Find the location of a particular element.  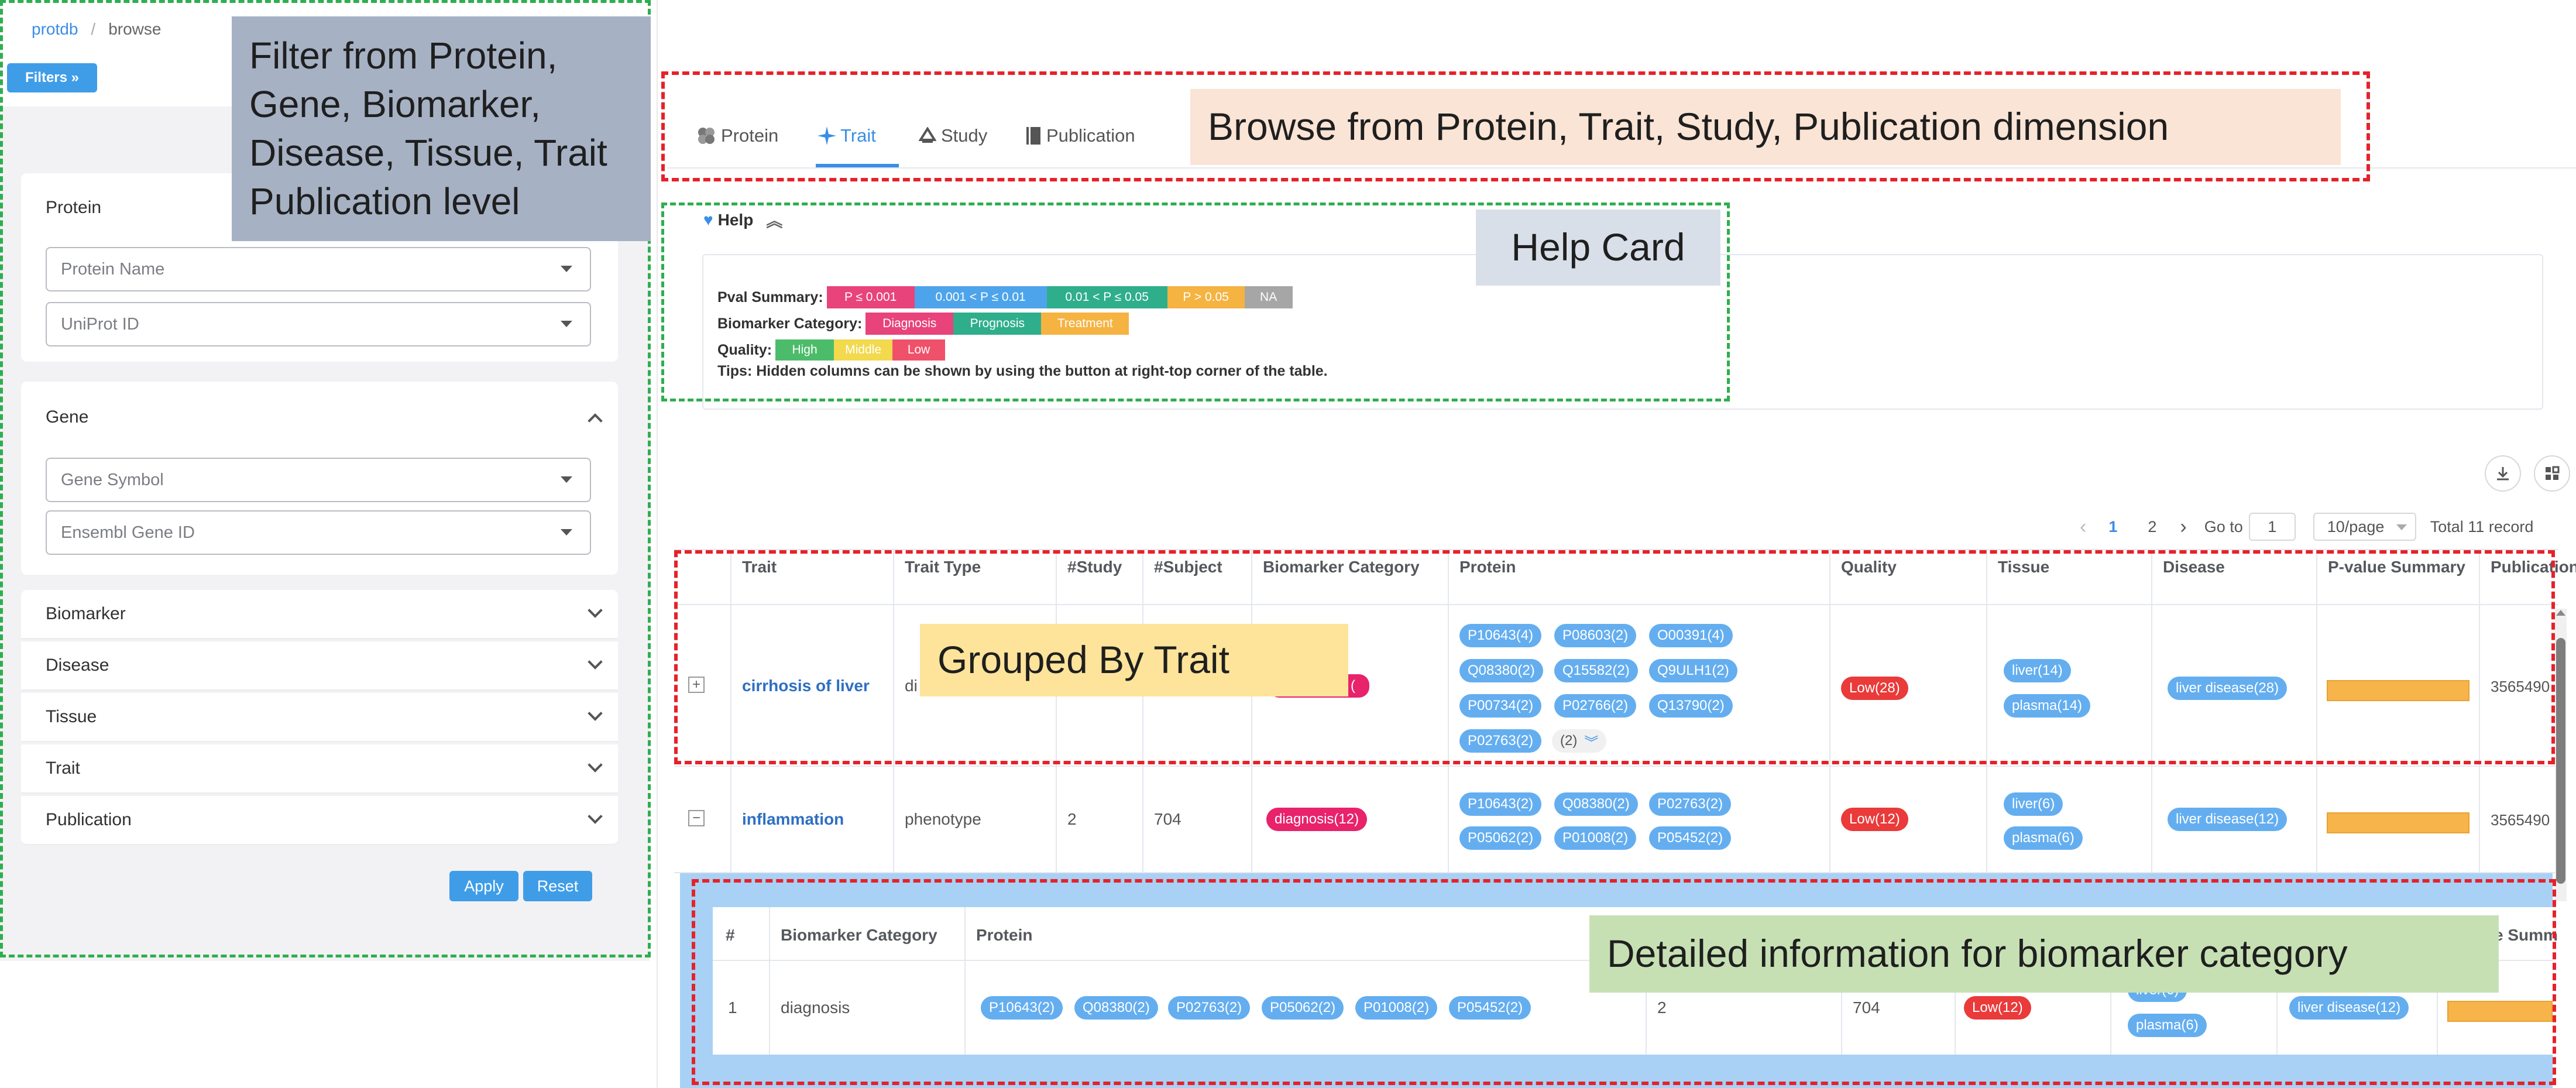

protein-tag: P05062(2) is located at coordinates (1500, 838).